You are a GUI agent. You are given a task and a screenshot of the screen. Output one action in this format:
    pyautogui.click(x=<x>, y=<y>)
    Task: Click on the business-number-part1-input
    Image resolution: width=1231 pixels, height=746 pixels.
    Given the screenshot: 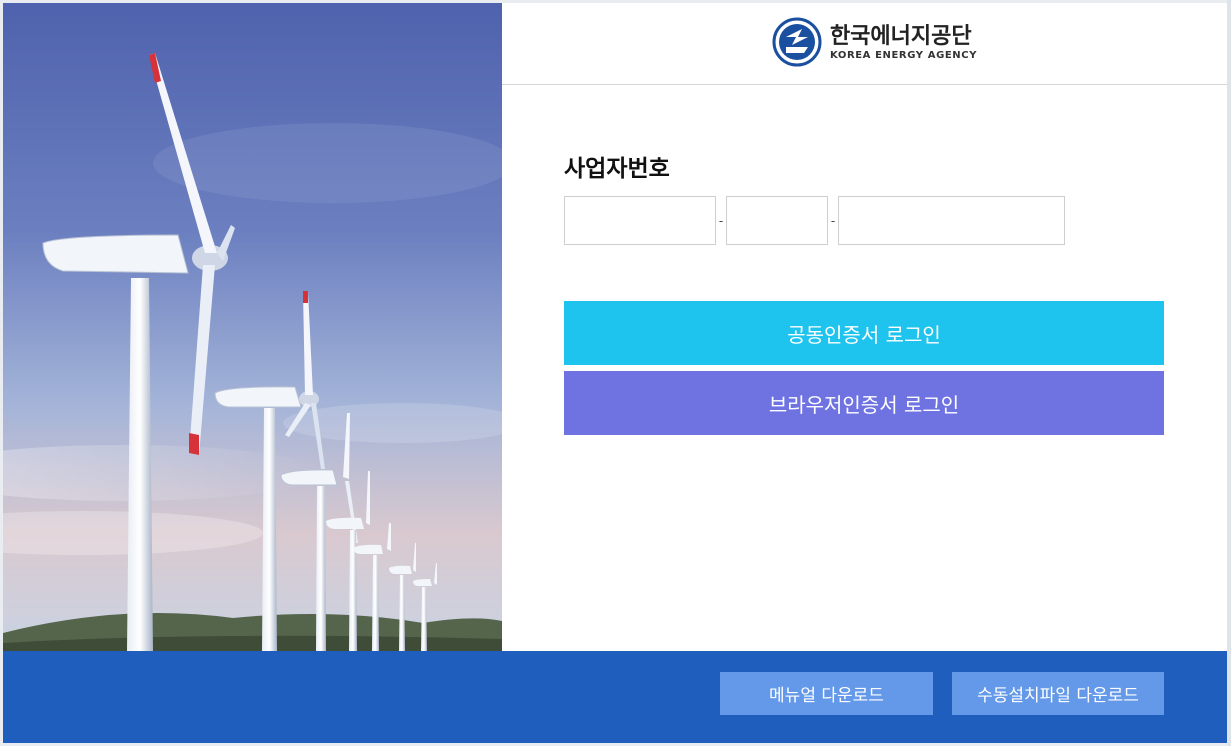 What is the action you would take?
    pyautogui.click(x=640, y=220)
    